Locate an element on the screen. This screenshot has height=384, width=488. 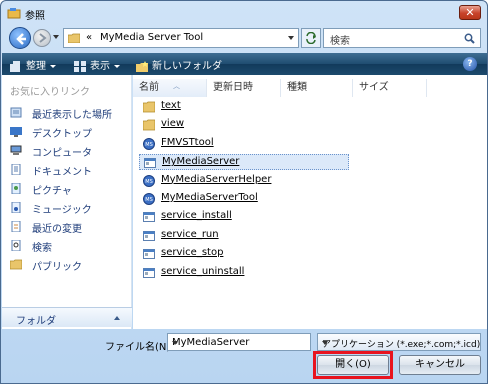
organize-menu: 整理 is located at coordinates (33, 64).